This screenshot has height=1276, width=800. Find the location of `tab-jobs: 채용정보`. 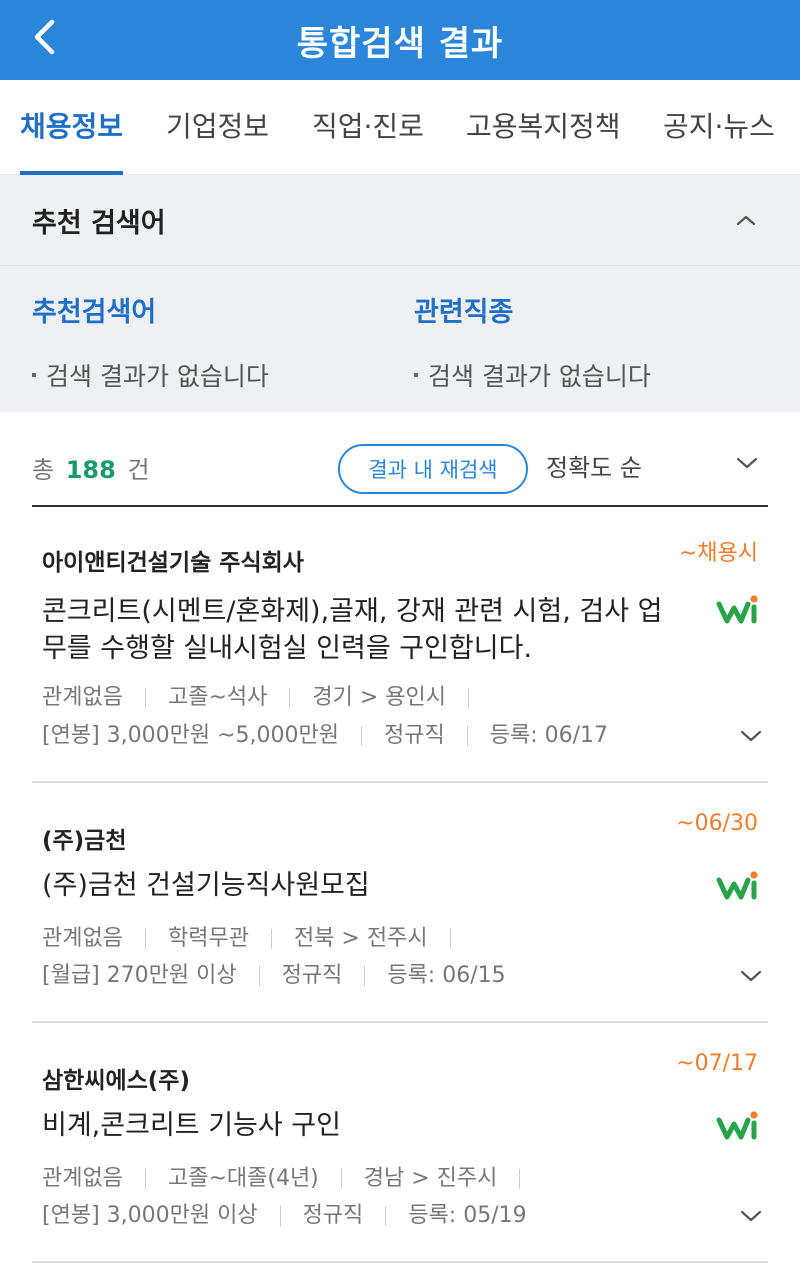

tab-jobs: 채용정보 is located at coordinates (72, 127).